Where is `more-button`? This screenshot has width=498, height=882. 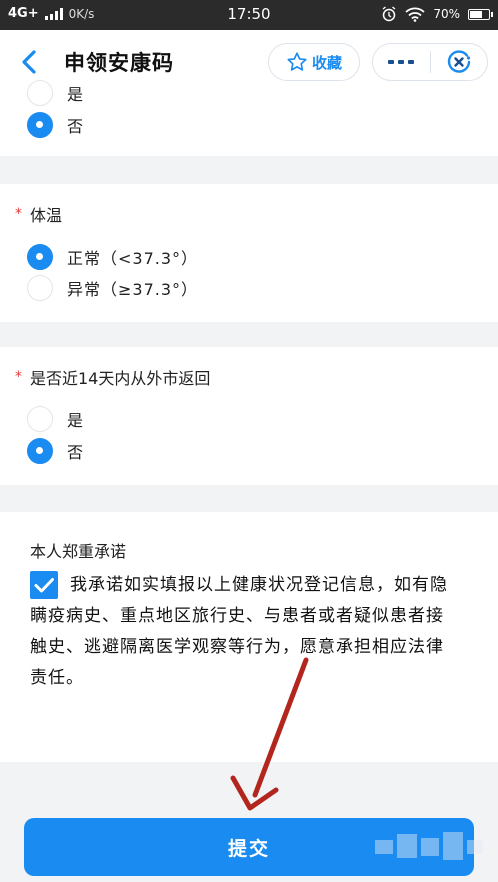 more-button is located at coordinates (401, 62).